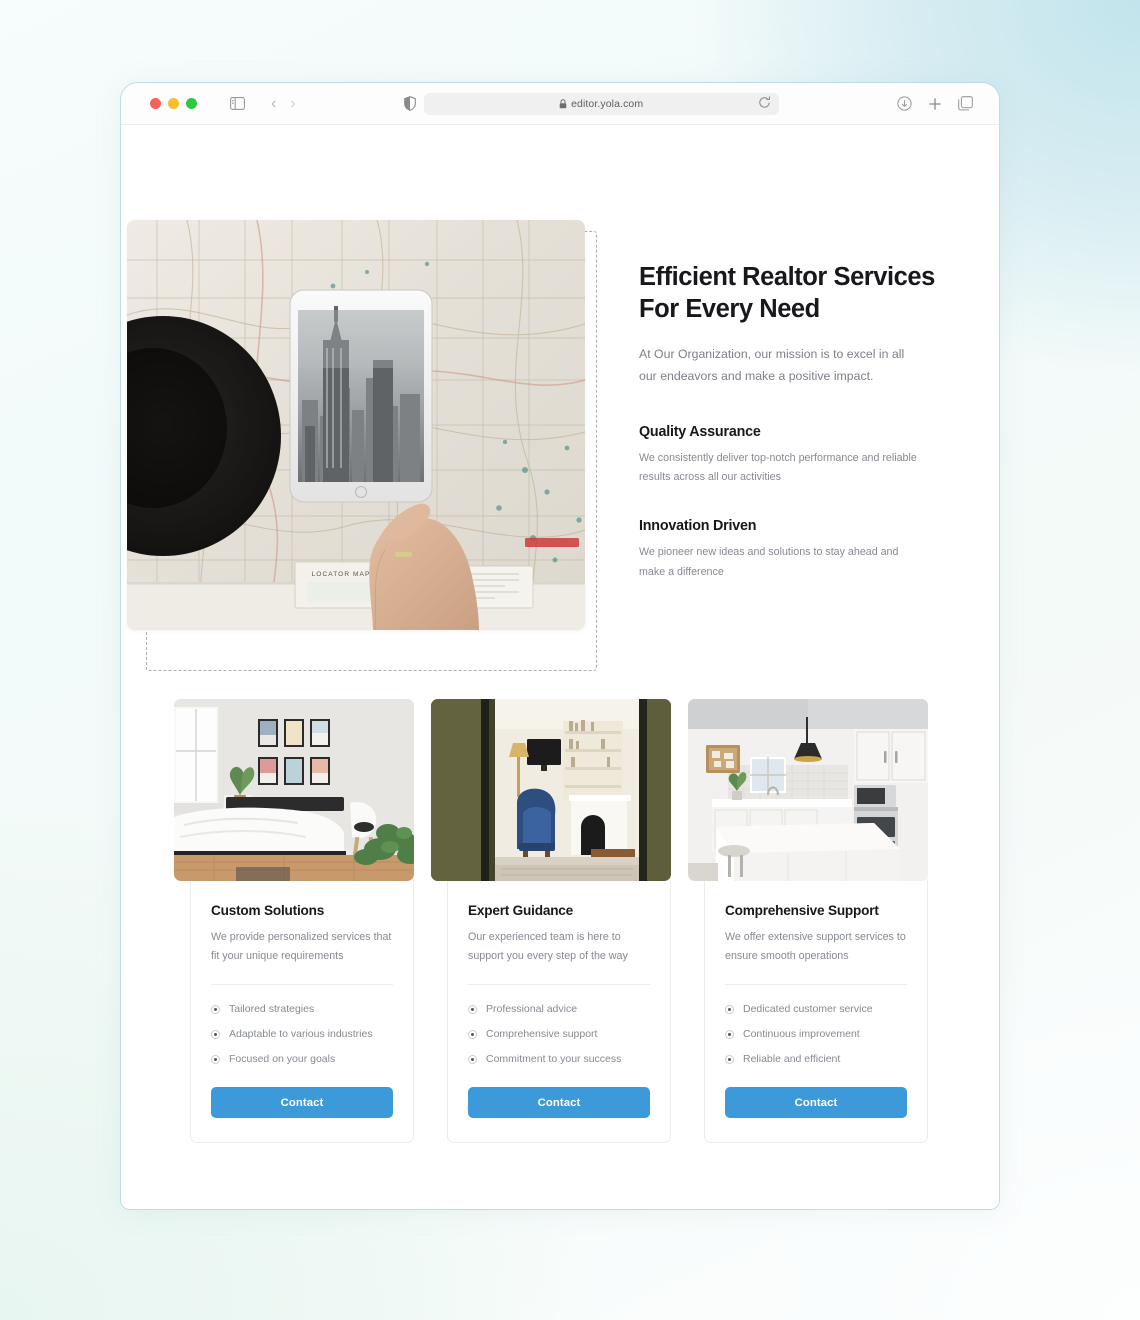  Describe the element at coordinates (904, 103) in the screenshot. I see `download-icon` at that location.